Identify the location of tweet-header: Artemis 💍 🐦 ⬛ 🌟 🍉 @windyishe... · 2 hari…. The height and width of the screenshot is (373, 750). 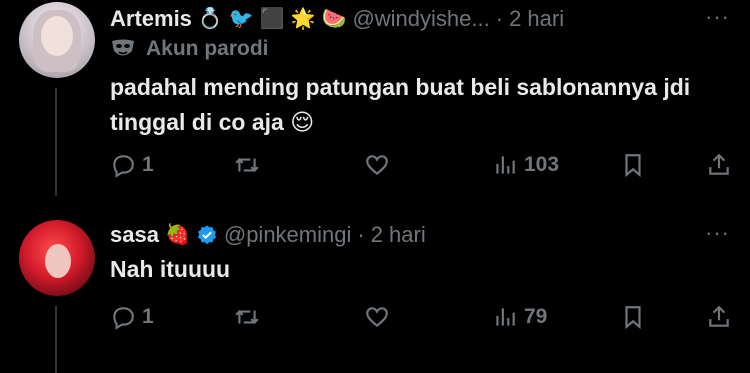
(420, 19).